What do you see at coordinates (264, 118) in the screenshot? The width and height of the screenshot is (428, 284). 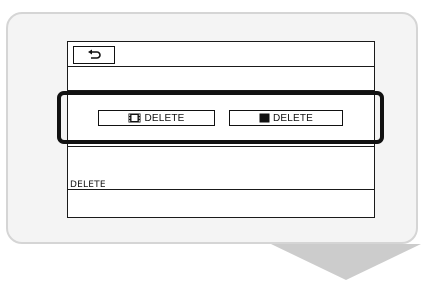 I see `photo-icon` at bounding box center [264, 118].